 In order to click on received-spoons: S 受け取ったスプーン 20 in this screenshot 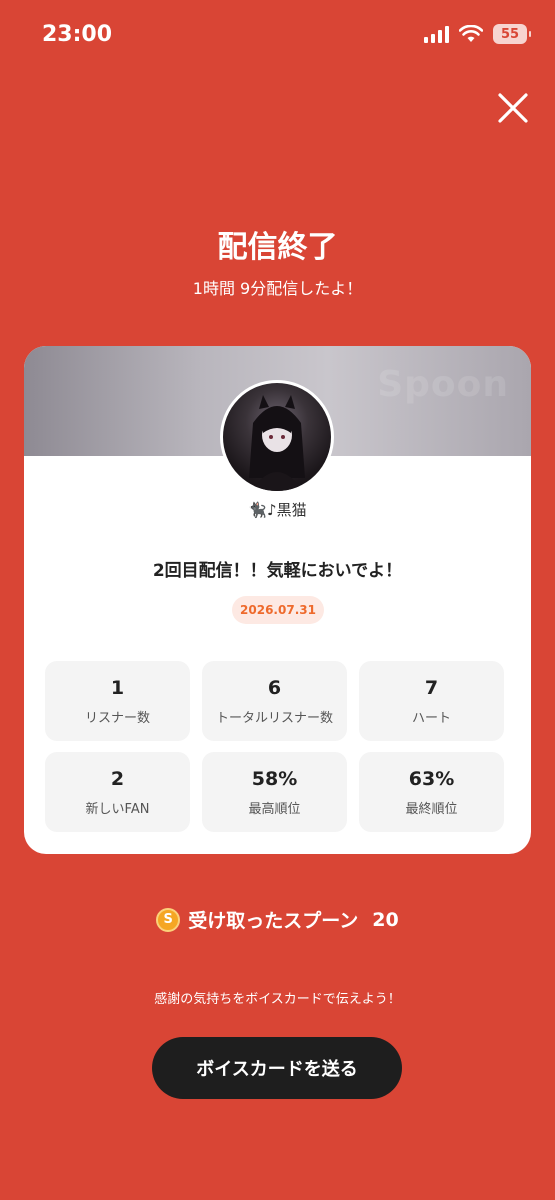, I will do `click(277, 919)`.